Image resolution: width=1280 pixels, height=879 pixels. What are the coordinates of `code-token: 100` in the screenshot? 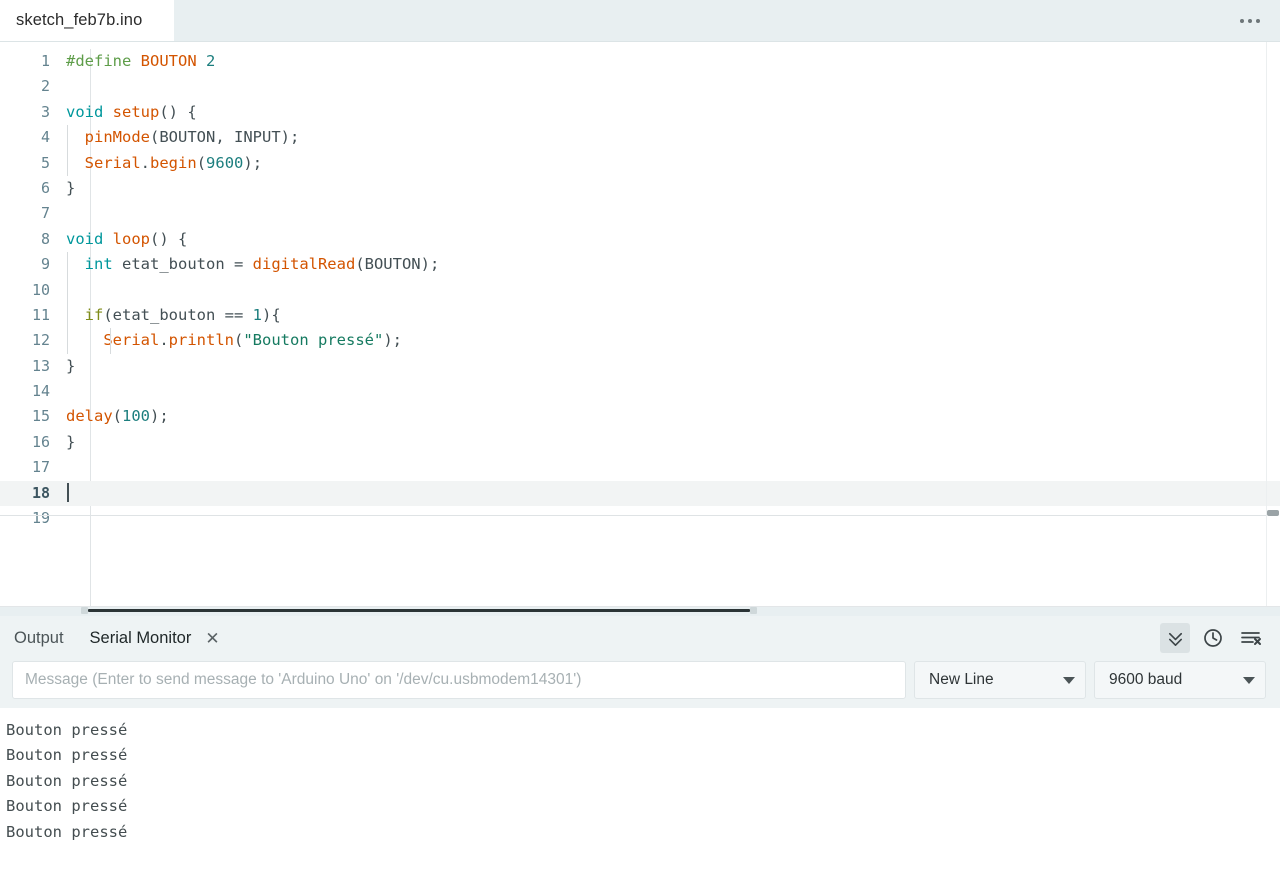 It's located at (136, 416).